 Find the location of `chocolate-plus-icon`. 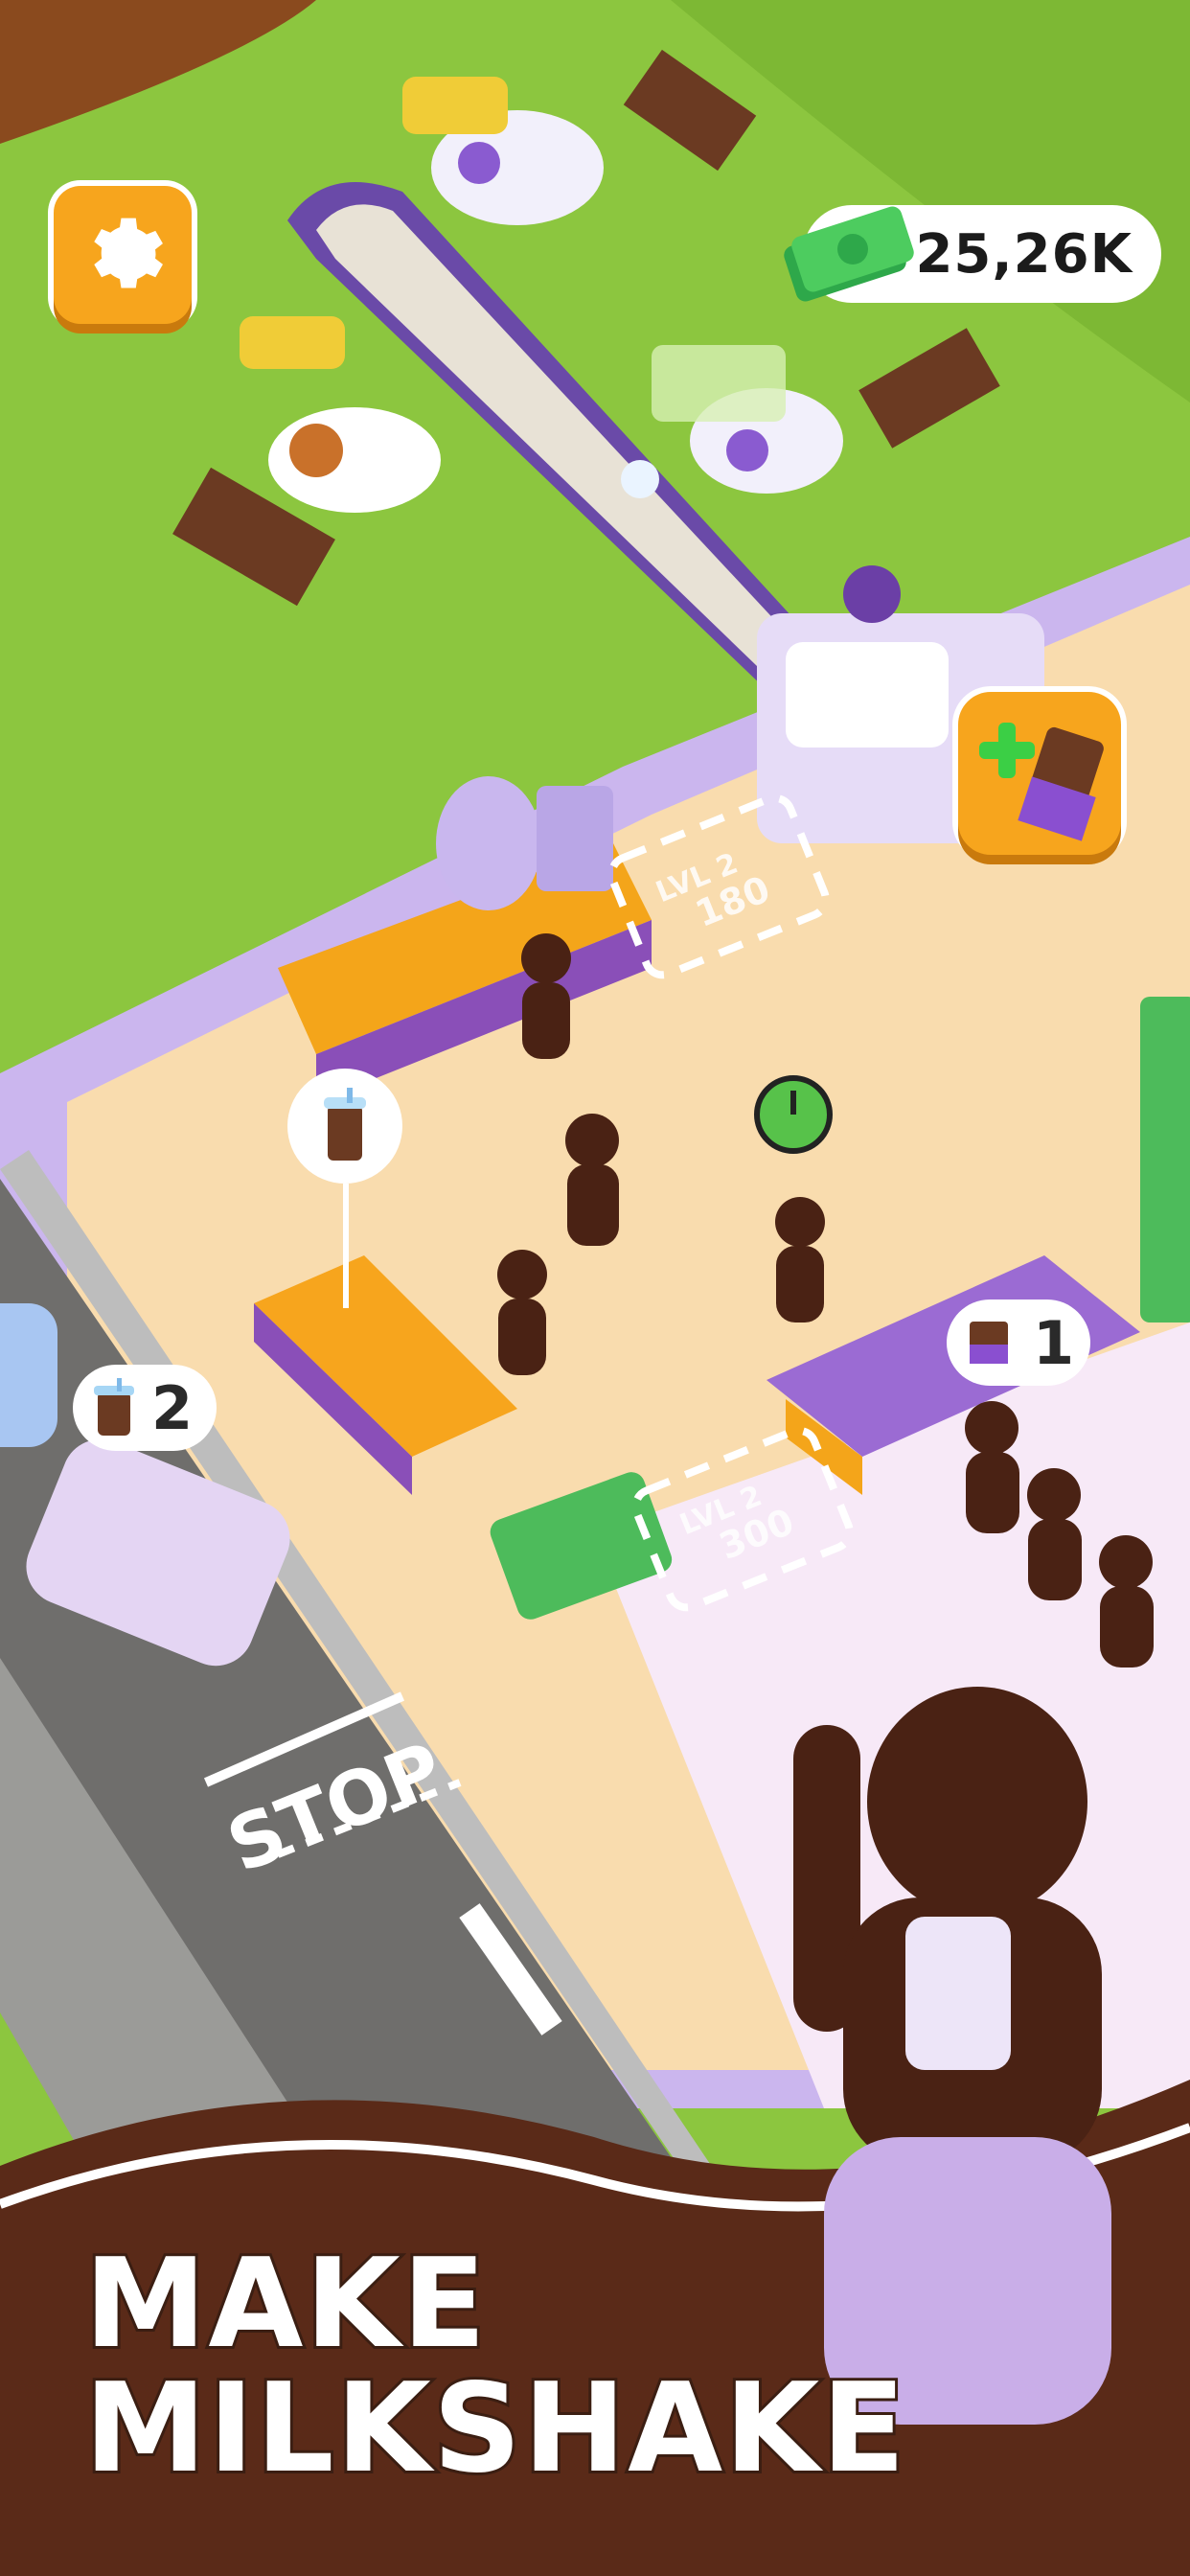

chocolate-plus-icon is located at coordinates (1041, 782).